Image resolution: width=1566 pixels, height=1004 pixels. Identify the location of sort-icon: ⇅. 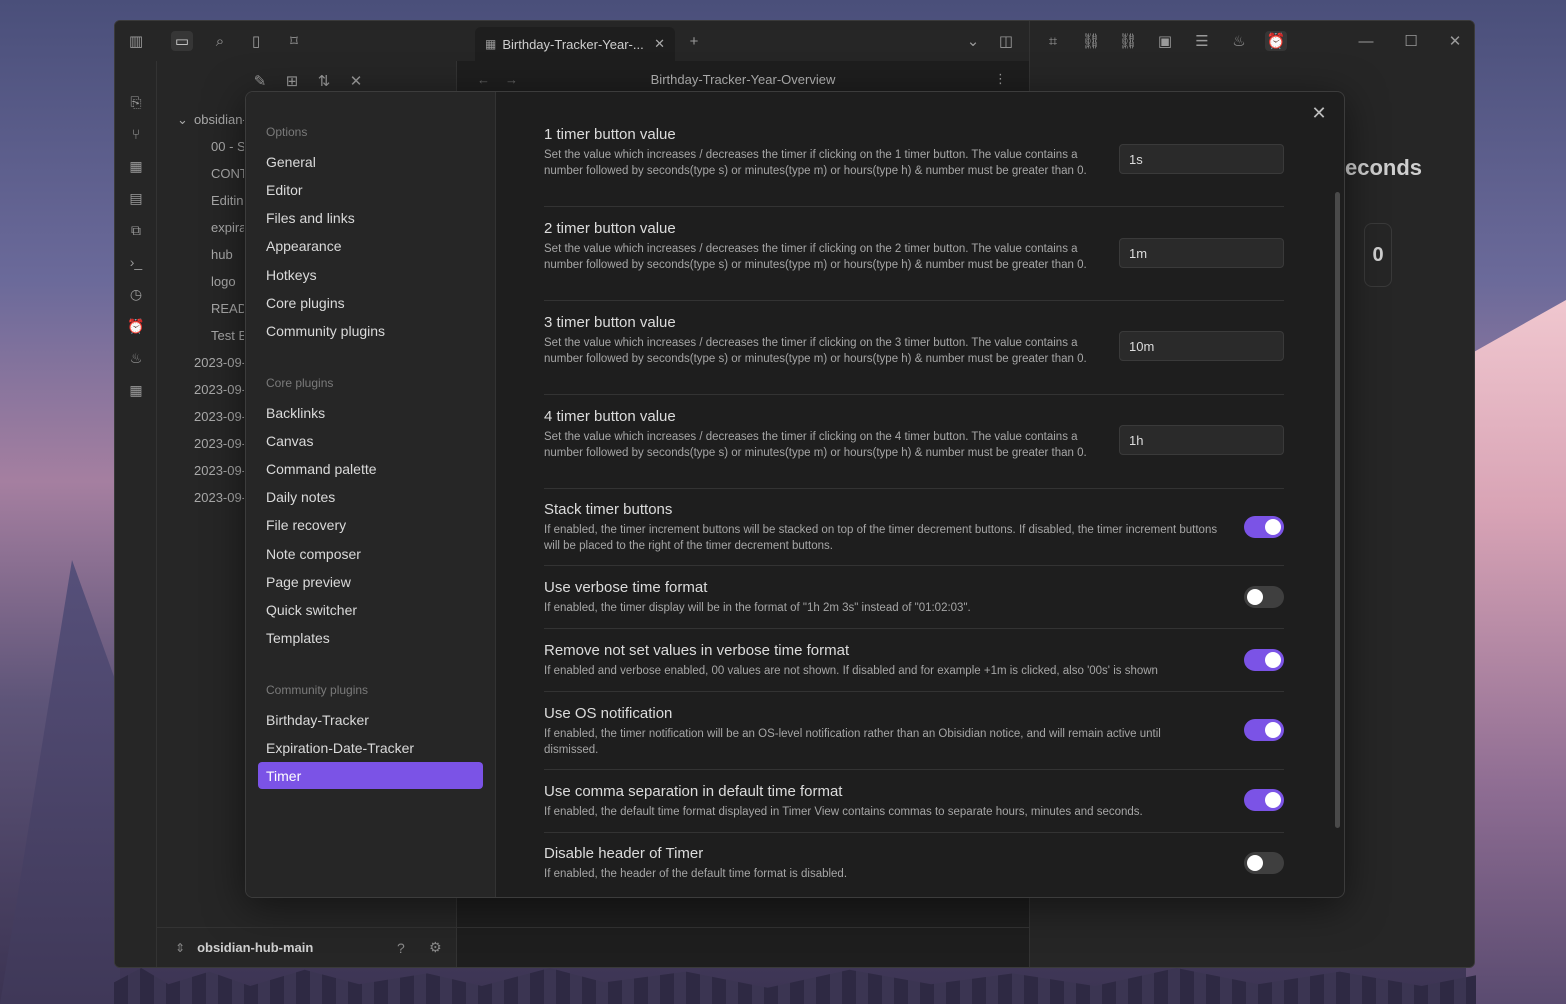
(324, 81).